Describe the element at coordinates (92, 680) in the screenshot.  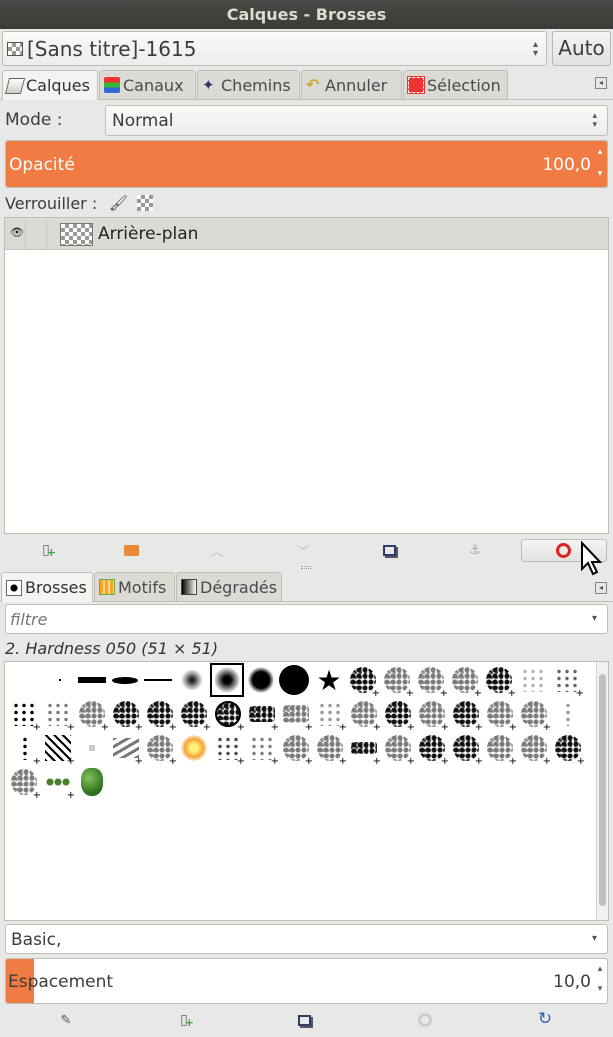
I see `brush-block-line` at that location.